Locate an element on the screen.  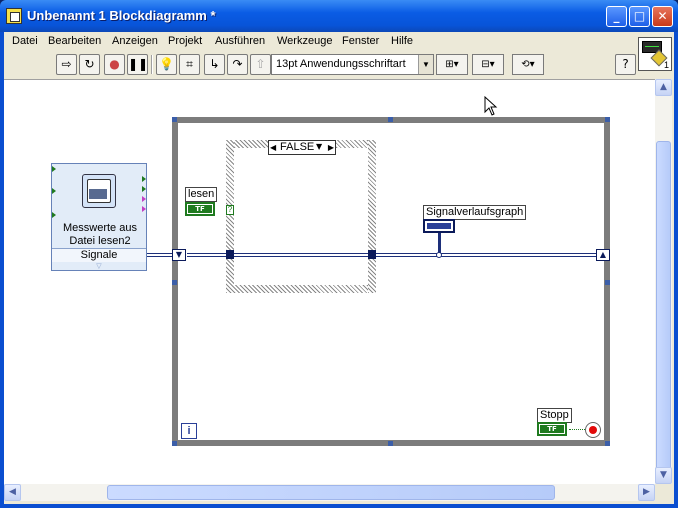
case-tunnel-right is located at coordinates (372, 254).